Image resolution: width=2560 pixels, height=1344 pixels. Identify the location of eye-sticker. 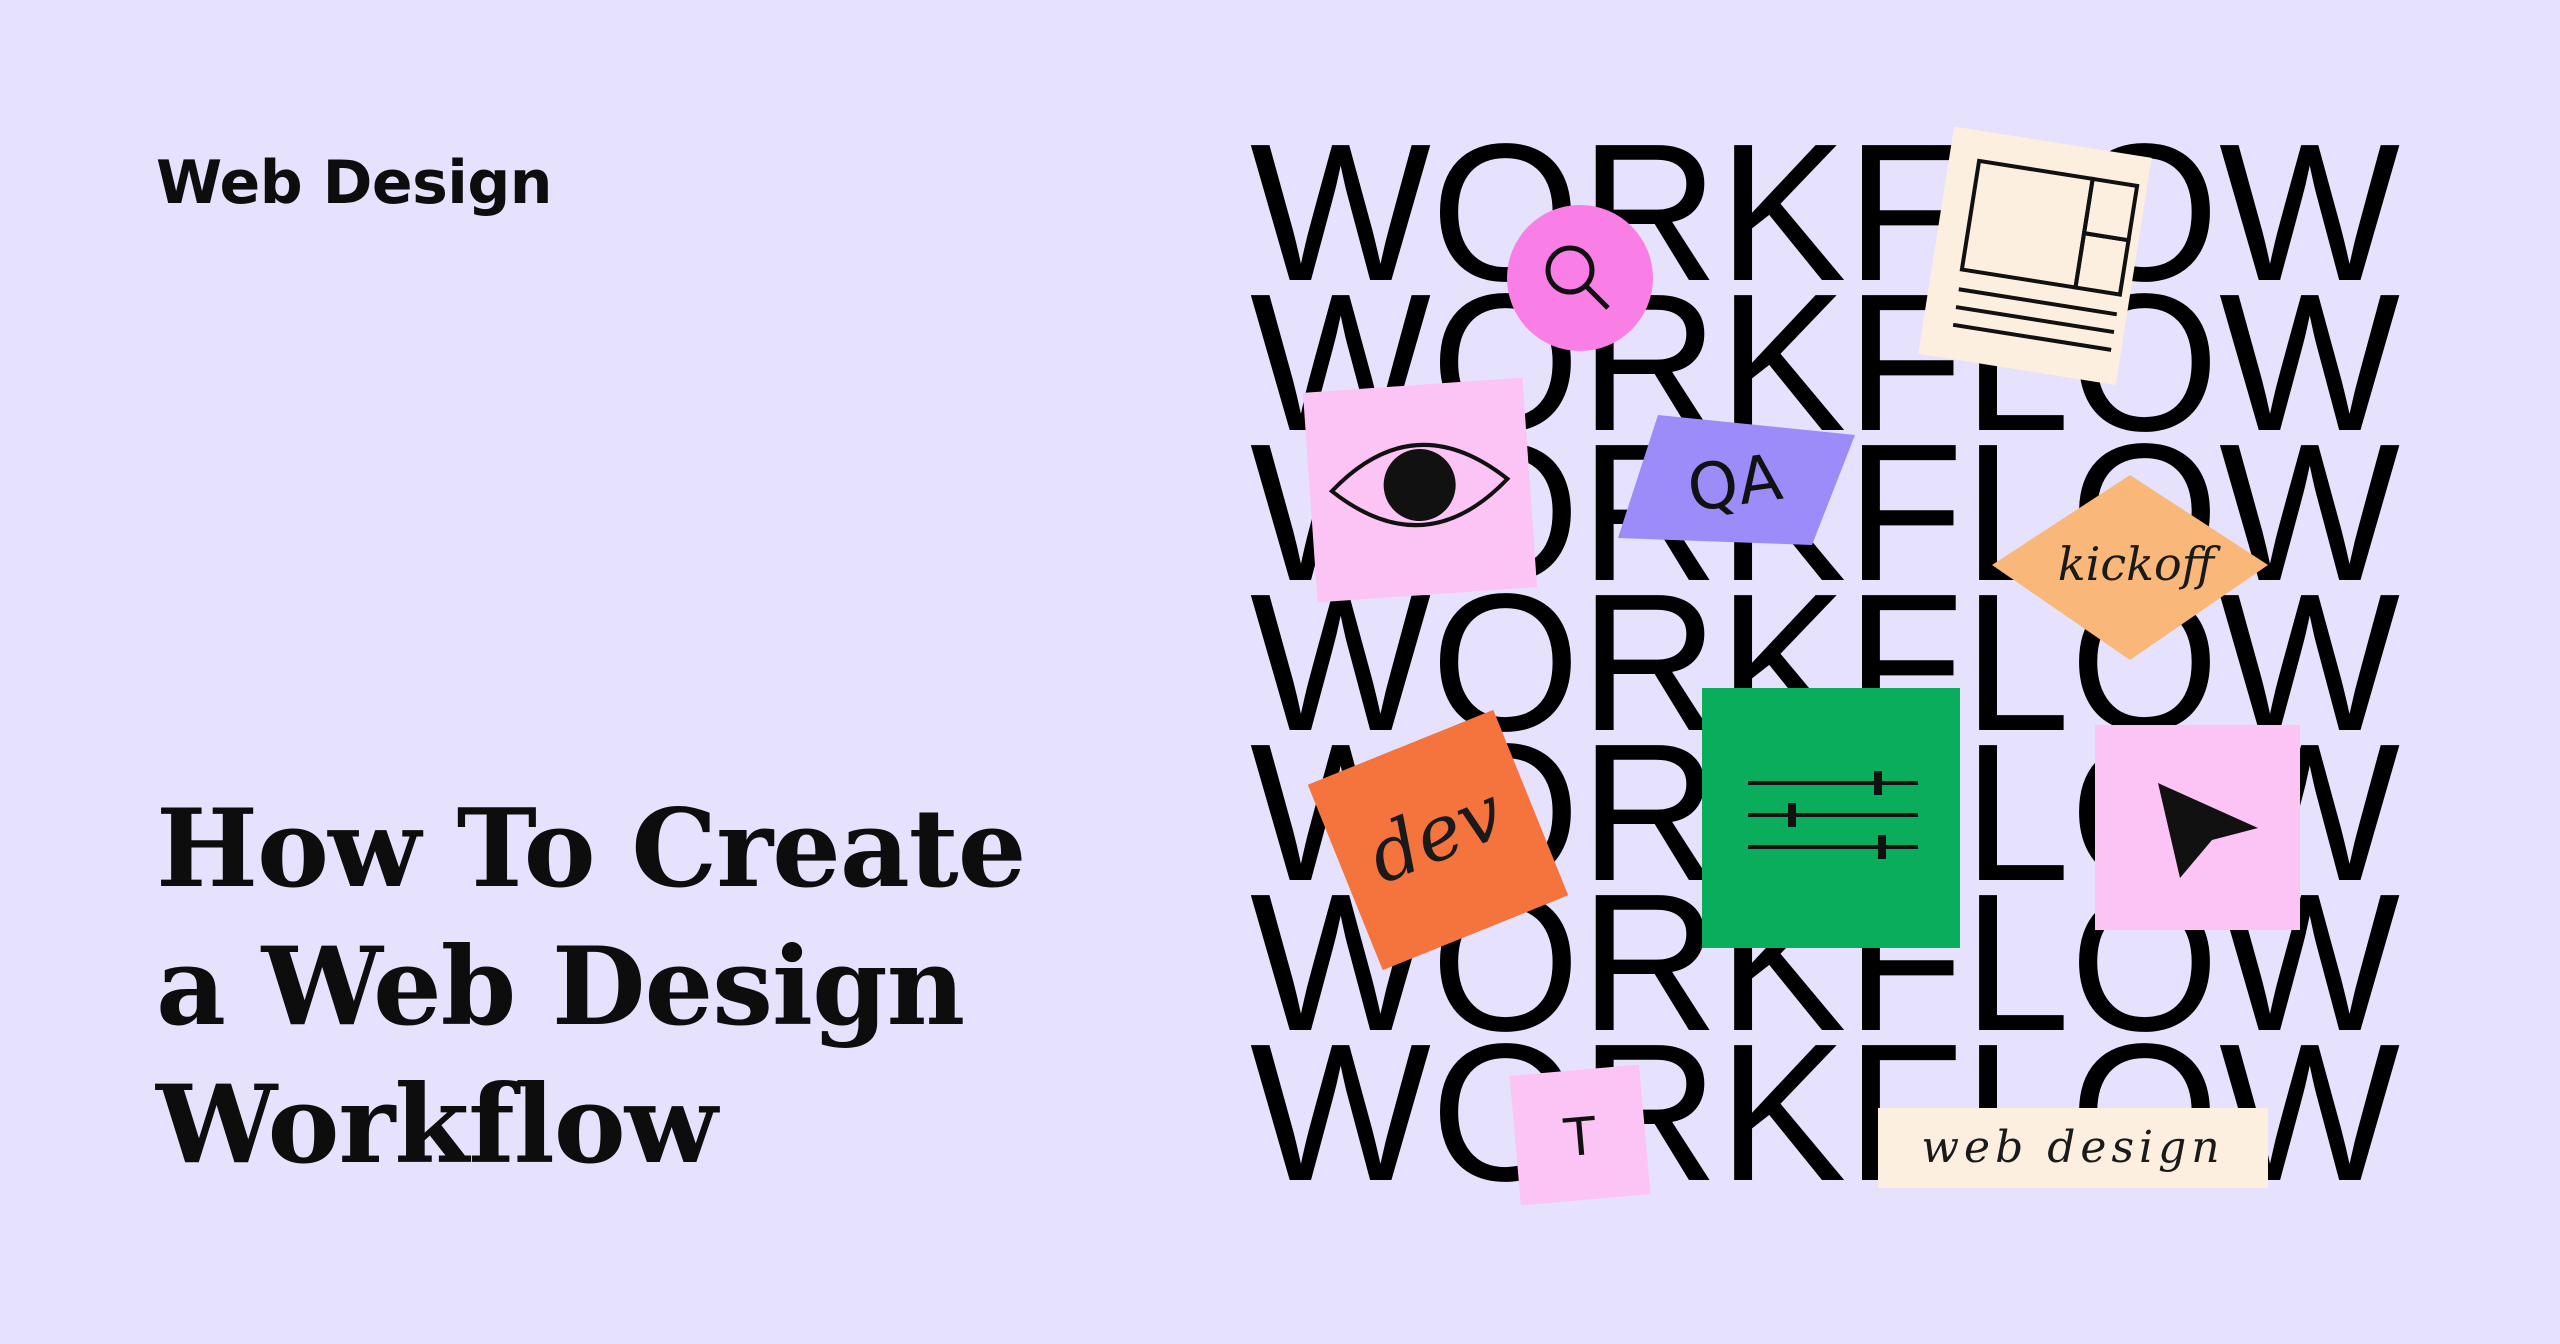
(1420, 490).